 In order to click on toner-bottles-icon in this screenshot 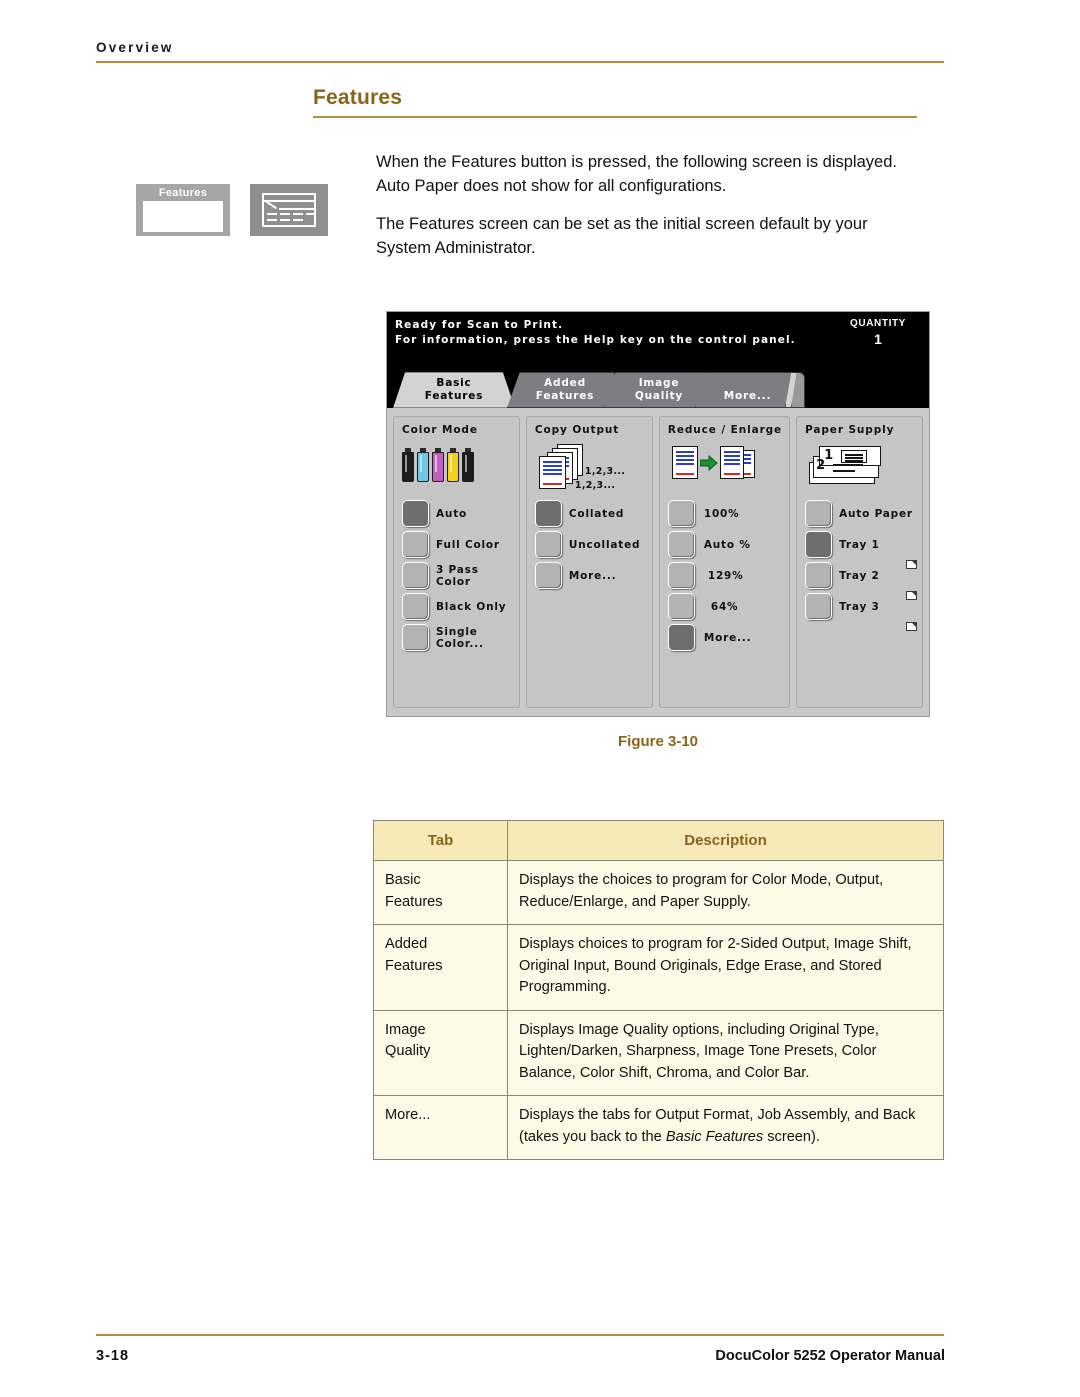, I will do `click(457, 469)`.